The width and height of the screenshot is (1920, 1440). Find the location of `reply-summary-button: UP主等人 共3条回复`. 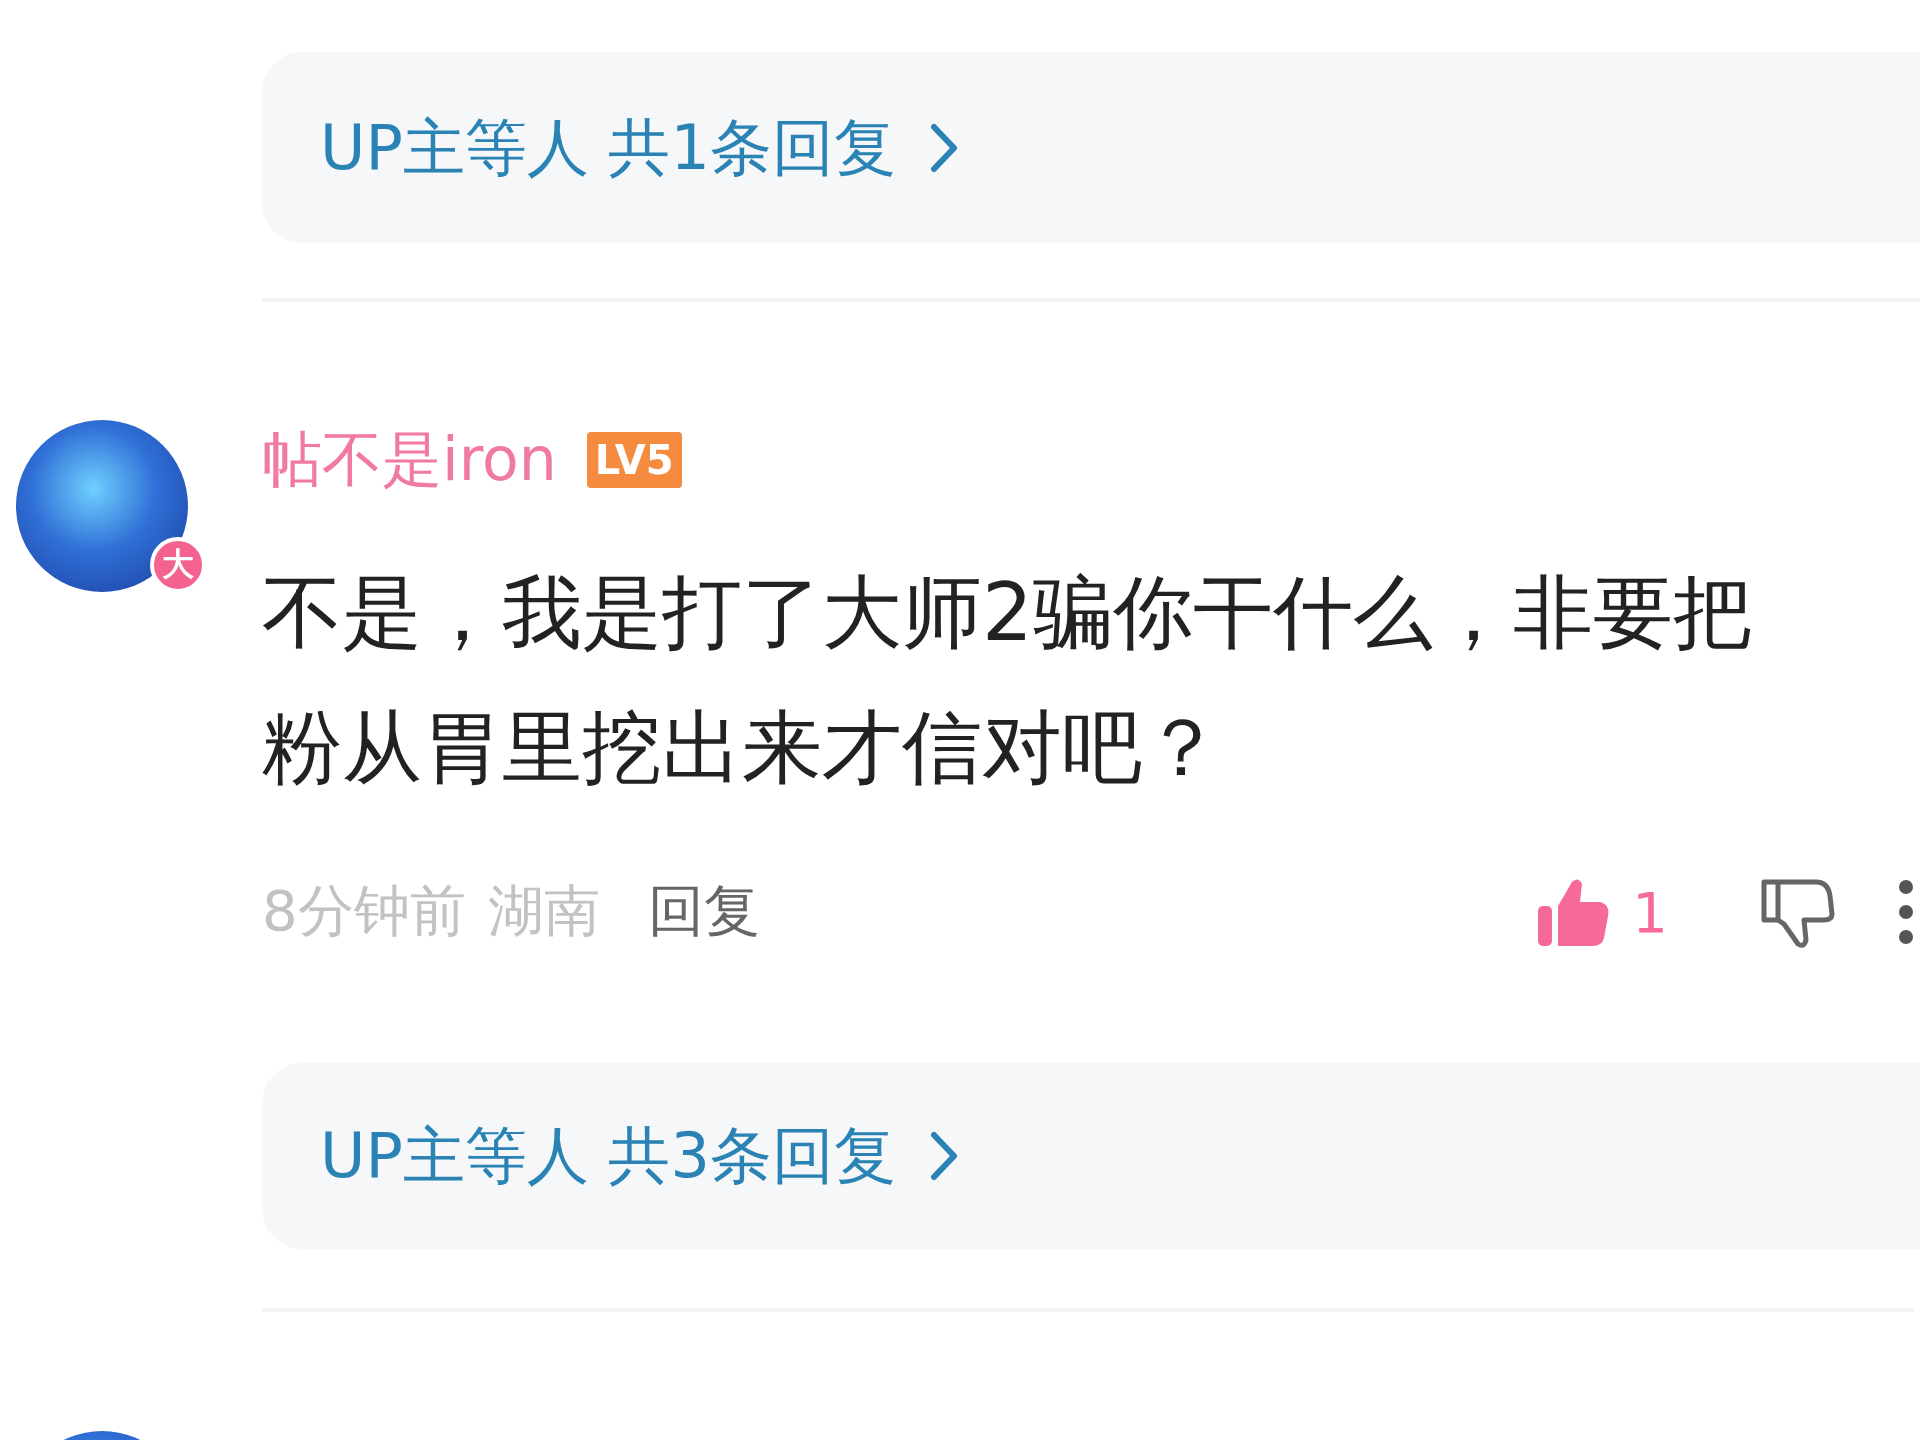

reply-summary-button: UP主等人 共3条回复 is located at coordinates (1091, 1156).